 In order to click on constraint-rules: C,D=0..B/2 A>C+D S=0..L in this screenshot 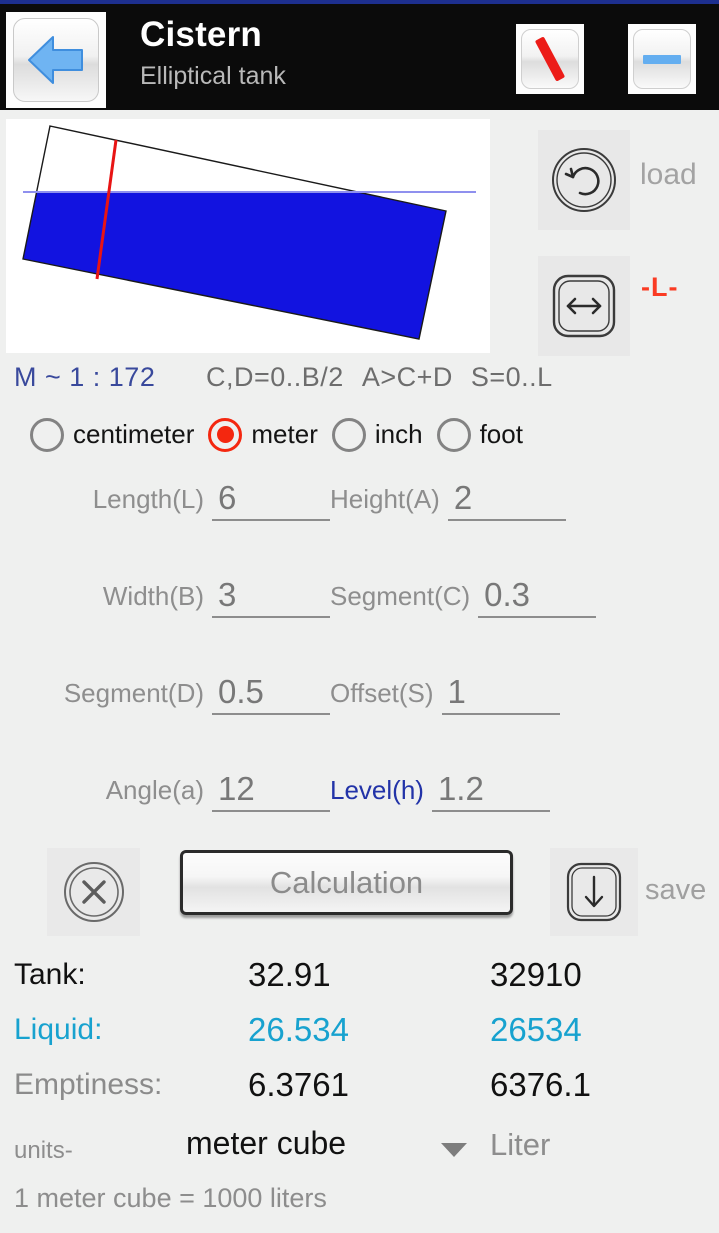, I will do `click(379, 377)`.